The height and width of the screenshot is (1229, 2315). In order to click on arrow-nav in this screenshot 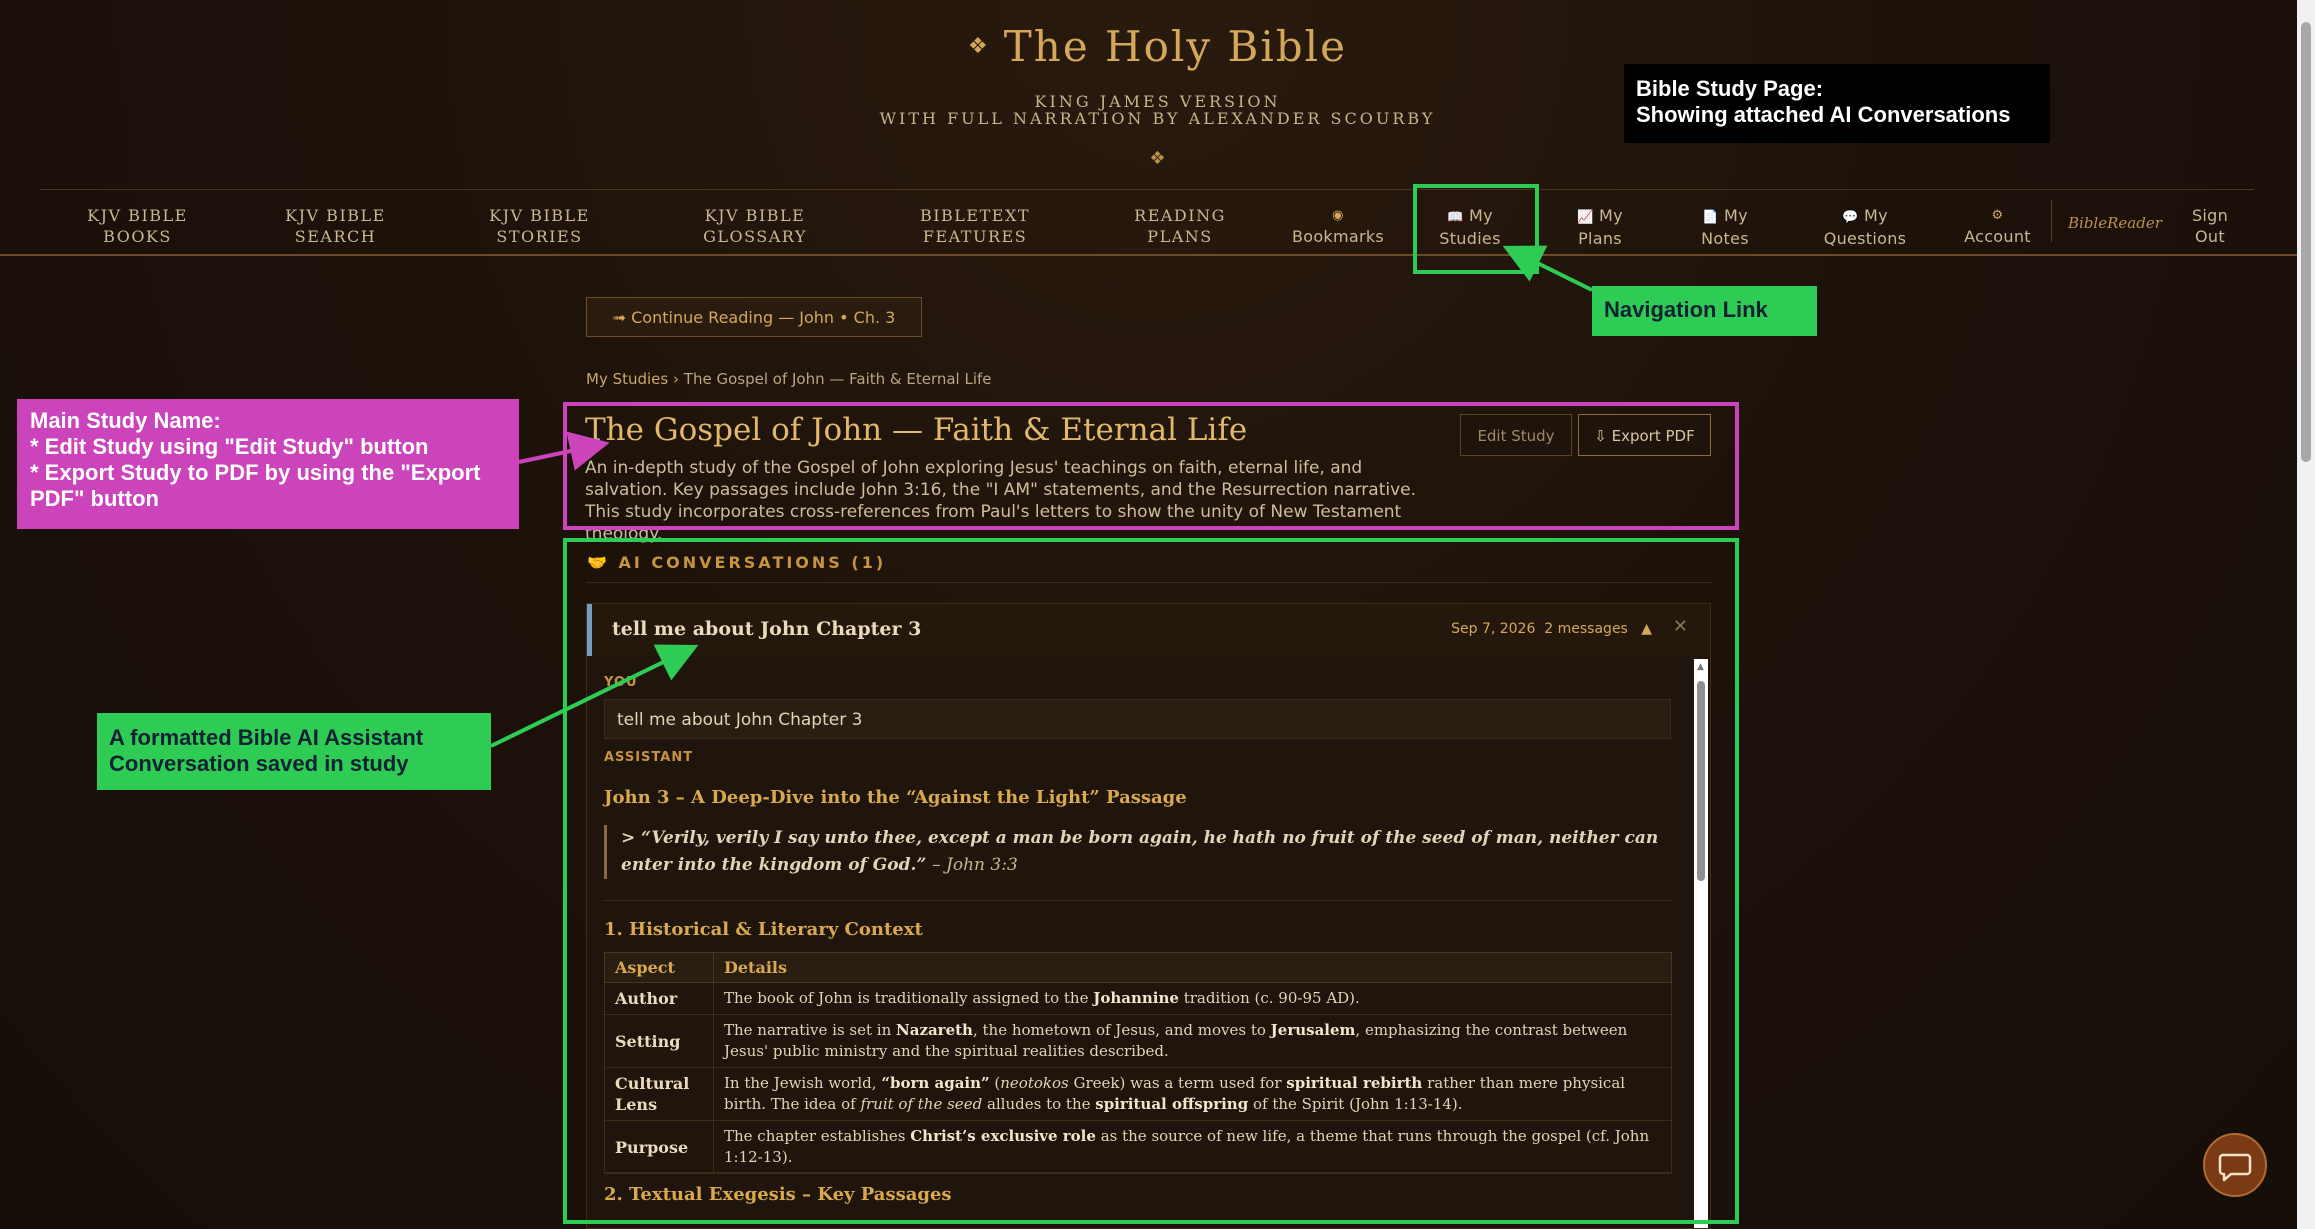, I will do `click(1547, 268)`.